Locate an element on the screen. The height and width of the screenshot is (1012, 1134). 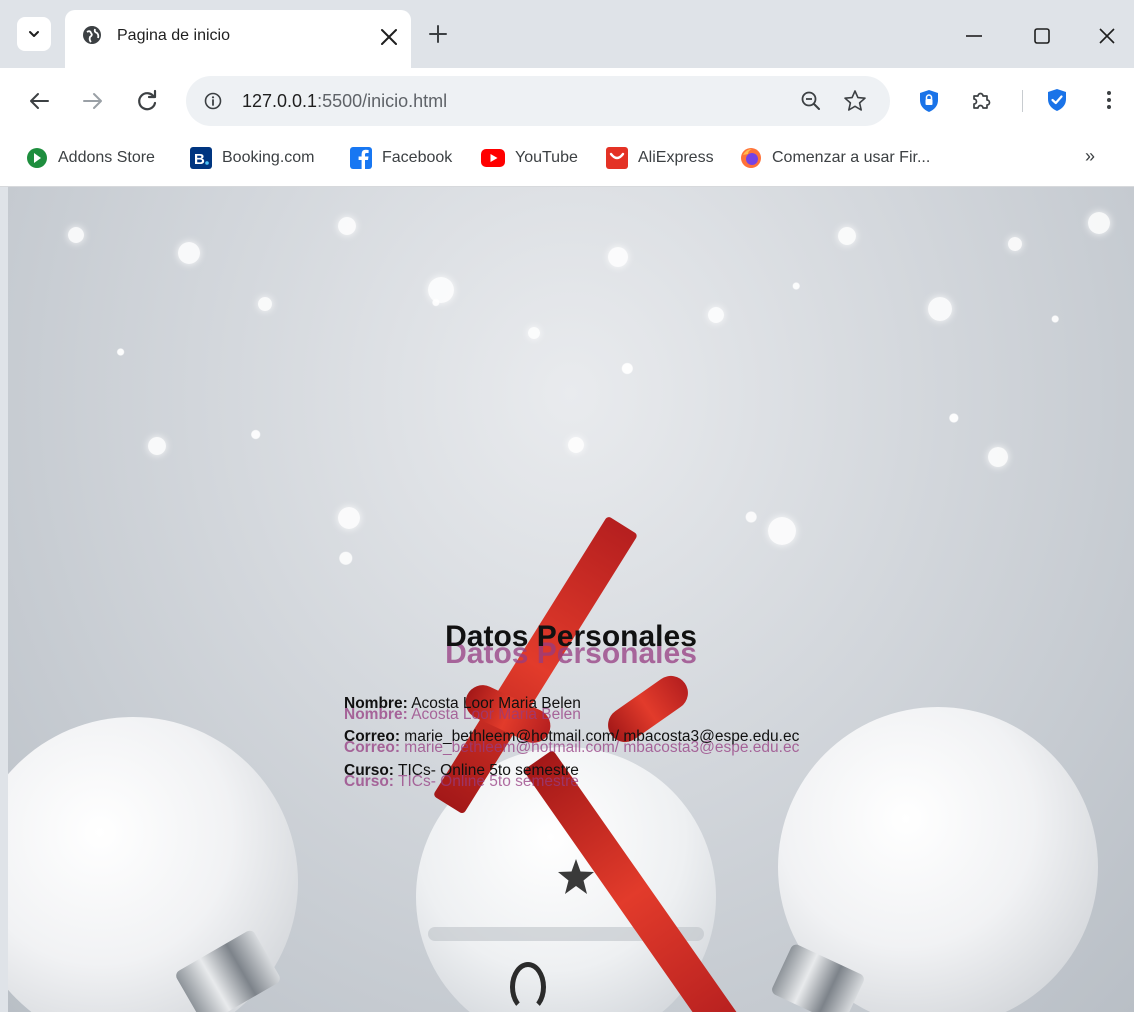
bookmark-label: Facebook is located at coordinates (417, 157).